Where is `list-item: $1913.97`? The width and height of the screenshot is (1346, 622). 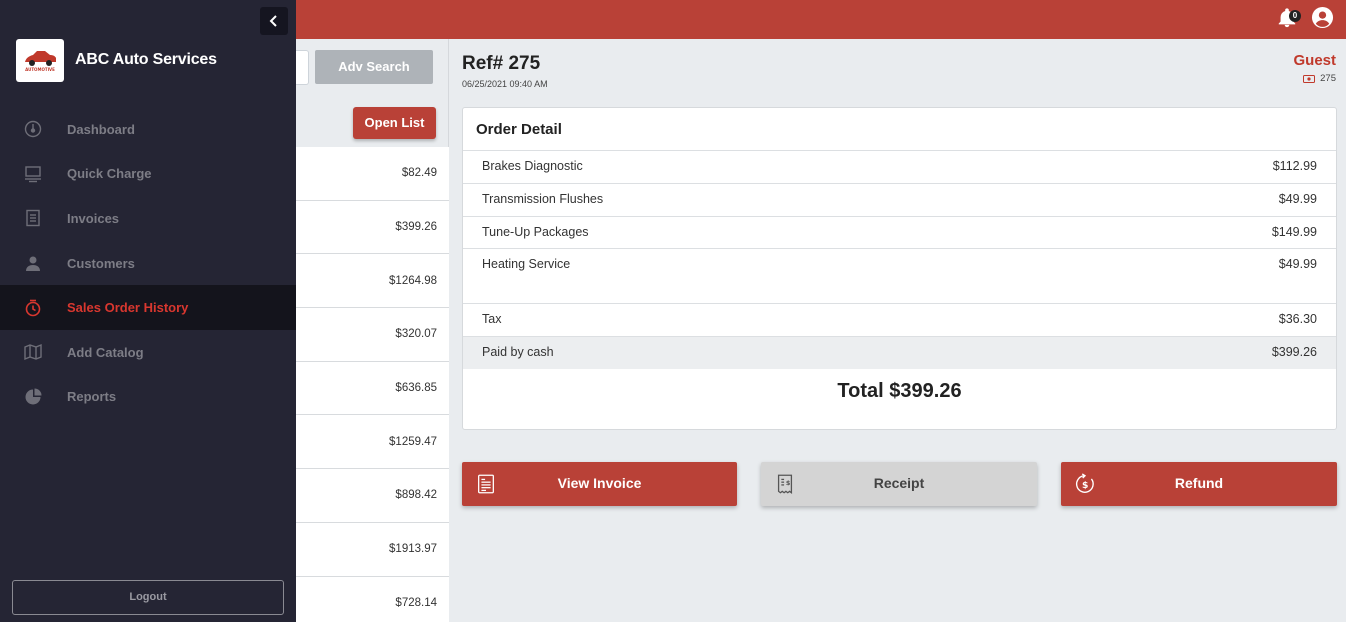 list-item: $1913.97 is located at coordinates (372, 549).